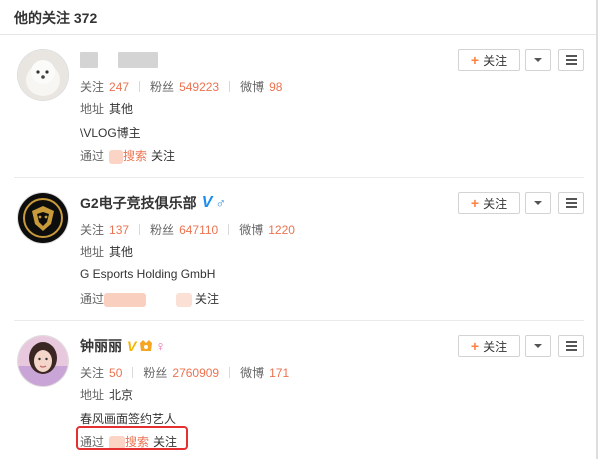 This screenshot has height=464, width=598. I want to click on fans-count: 647110, so click(198, 230).